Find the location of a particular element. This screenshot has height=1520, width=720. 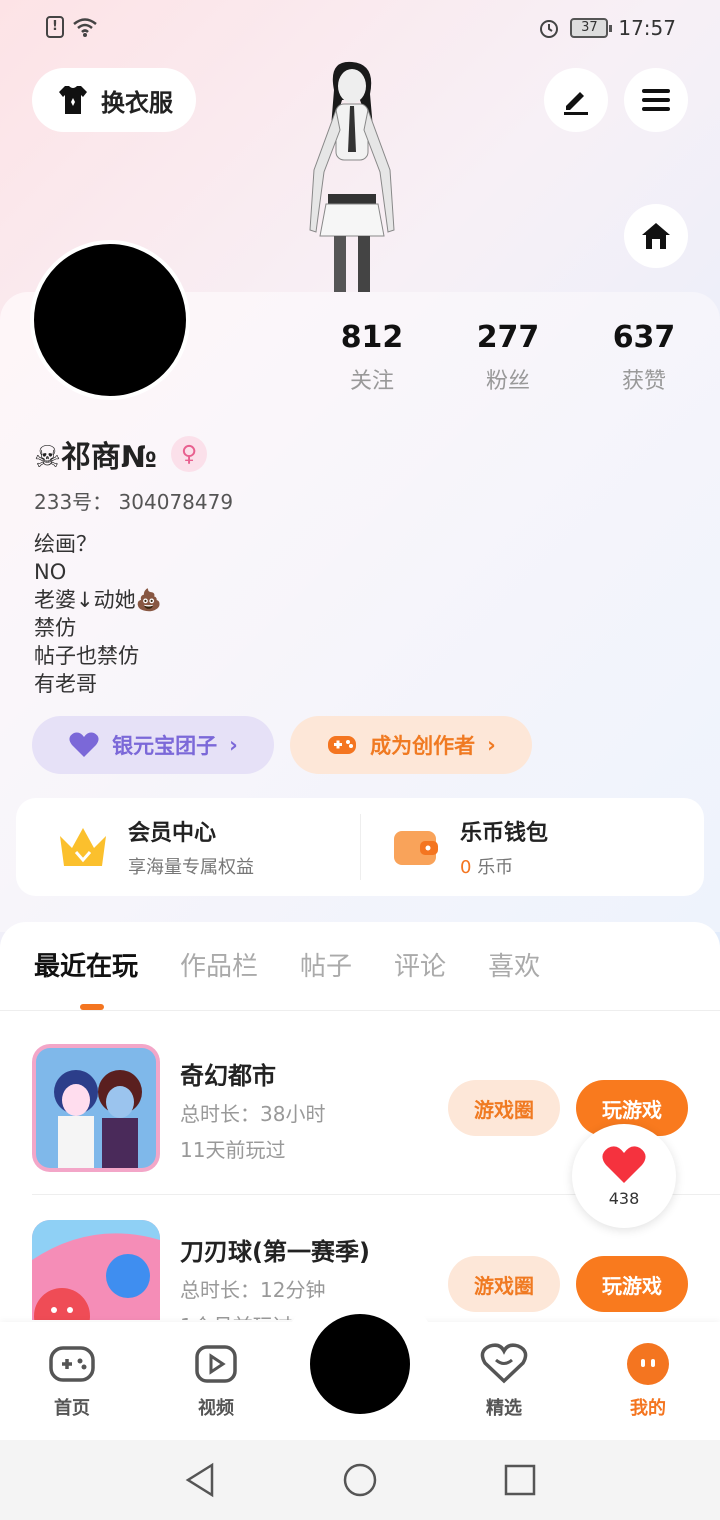

coin-wallet-subtitle: 0 乐币 is located at coordinates (504, 866).